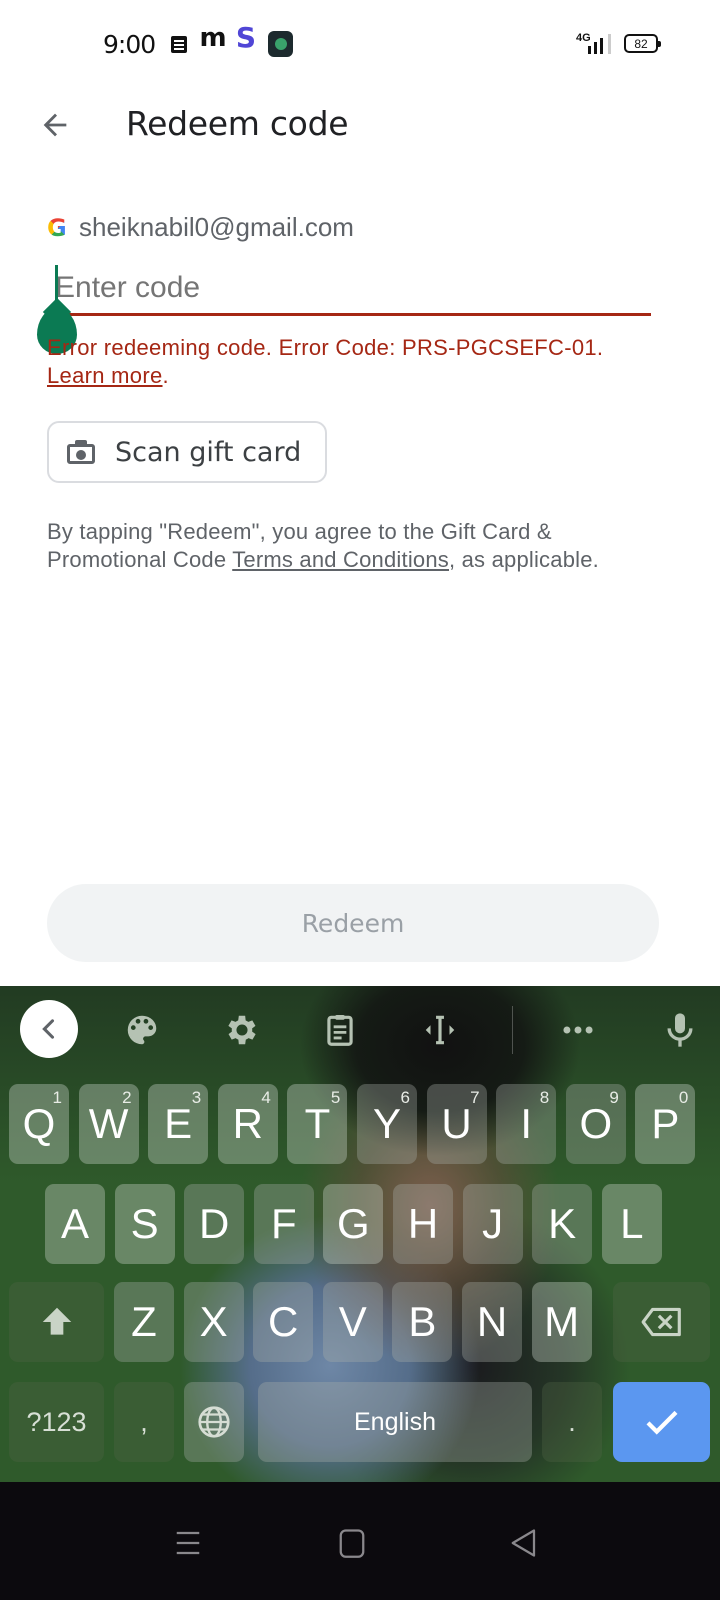  I want to click on recents-icon, so click(188, 1543).